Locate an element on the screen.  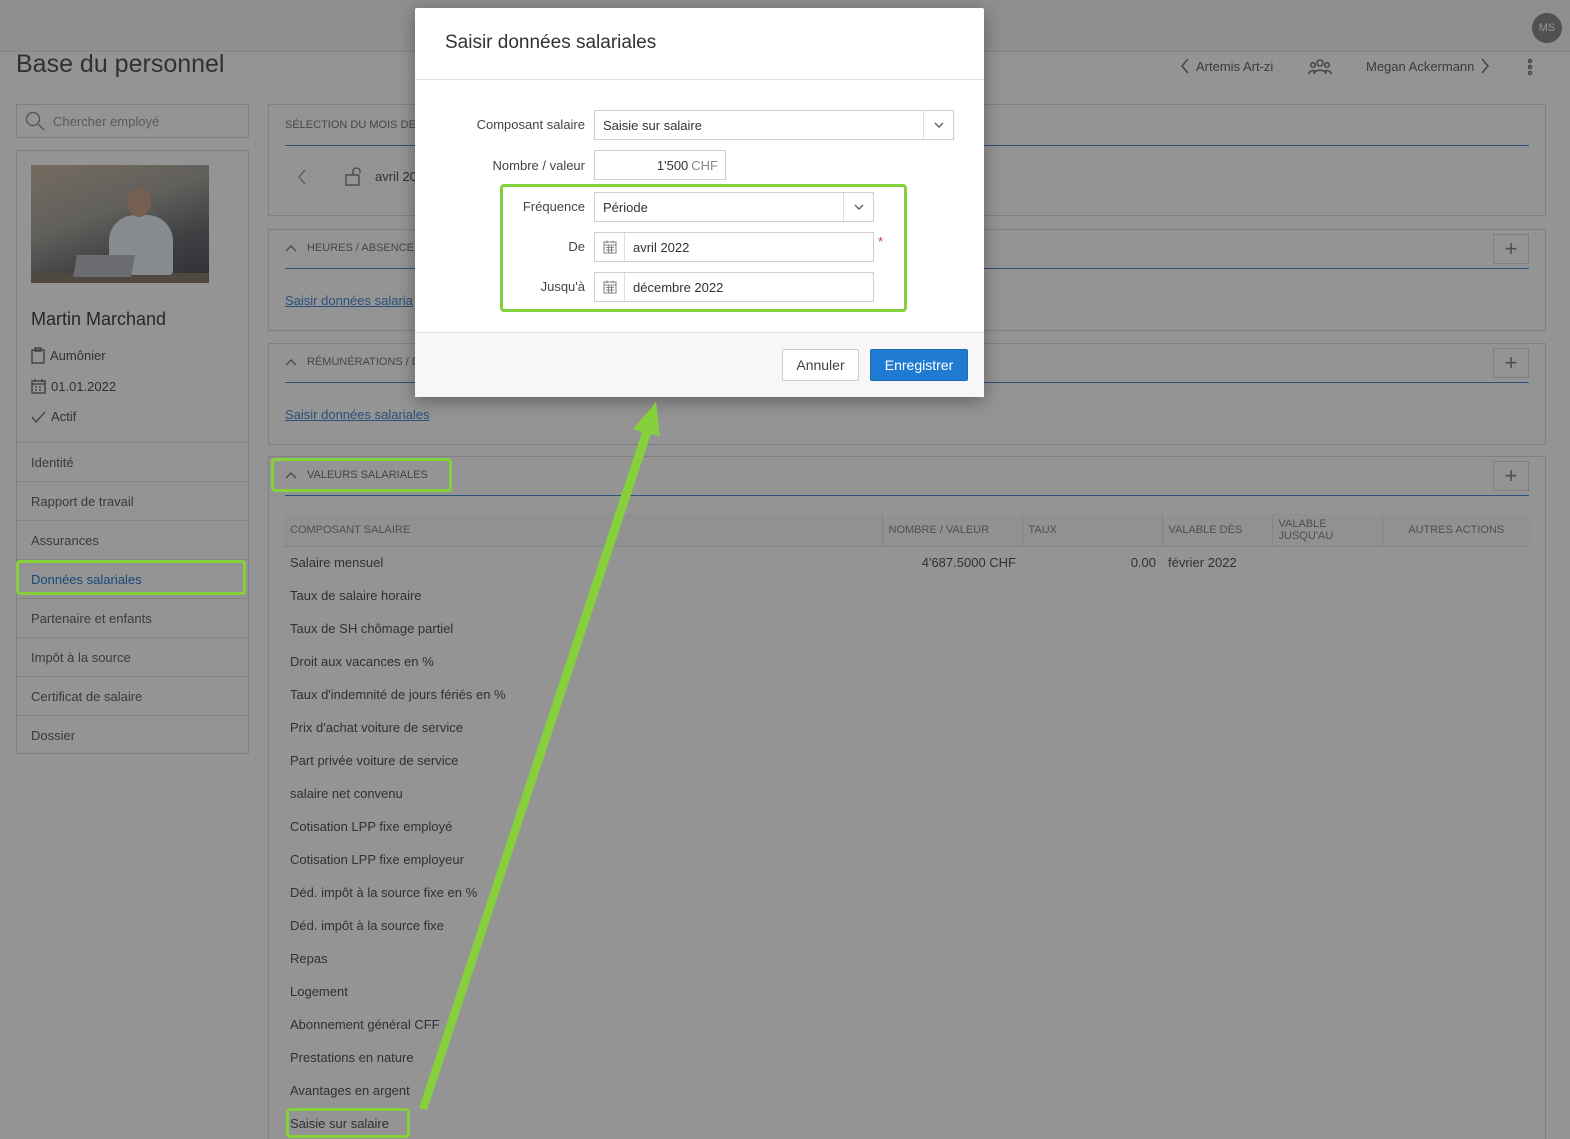
amount-value: 1'500 is located at coordinates (672, 165).